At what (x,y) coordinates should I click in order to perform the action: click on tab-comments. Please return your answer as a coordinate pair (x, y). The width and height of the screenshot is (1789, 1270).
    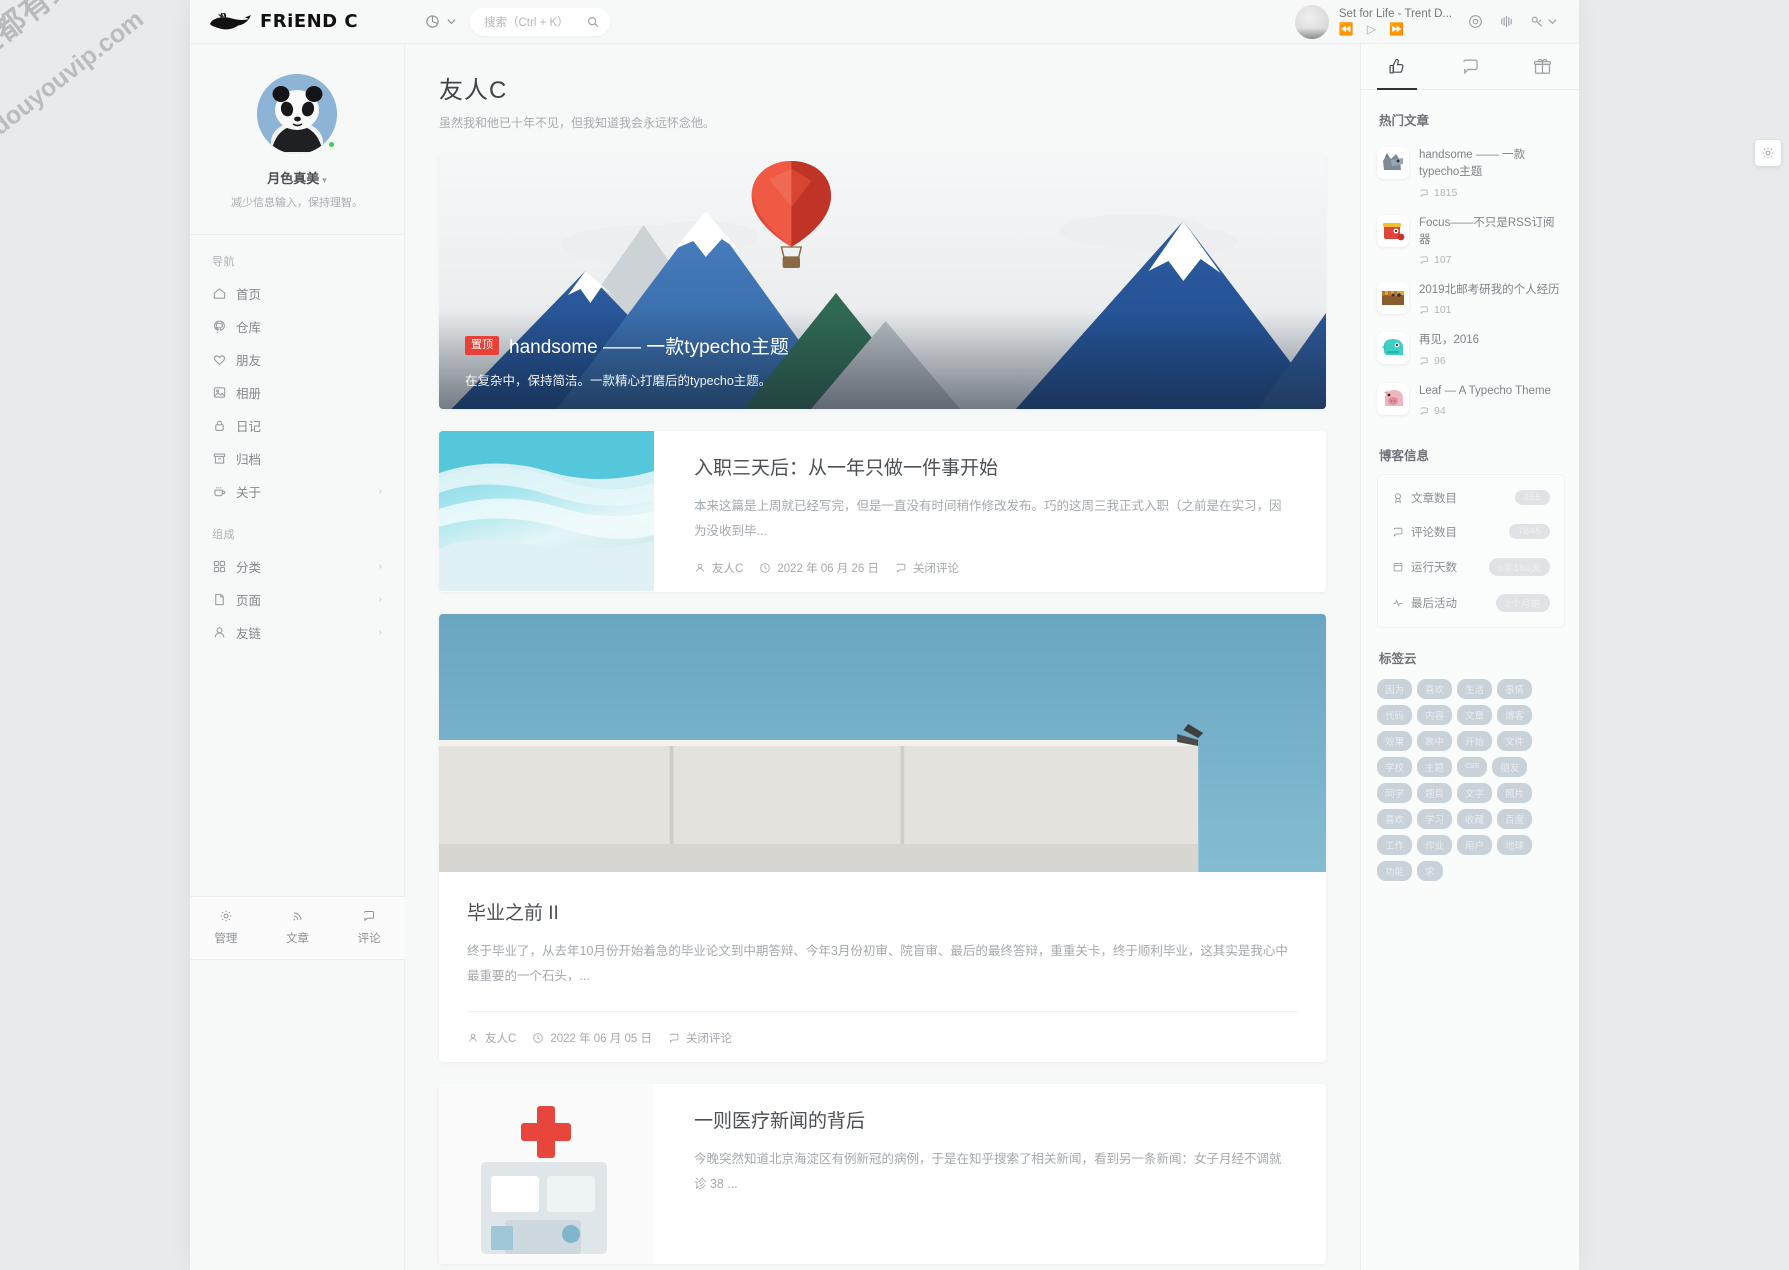
    Looking at the image, I should click on (1470, 66).